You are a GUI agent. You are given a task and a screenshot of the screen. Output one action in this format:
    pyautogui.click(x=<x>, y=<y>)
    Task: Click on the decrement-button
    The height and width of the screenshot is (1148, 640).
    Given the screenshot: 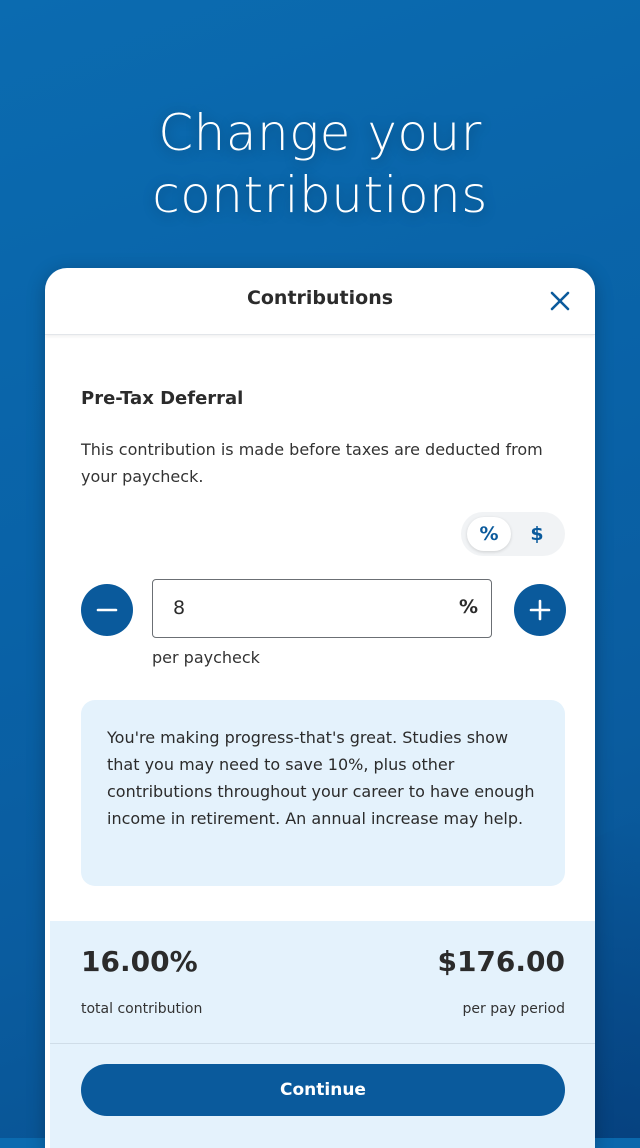 What is the action you would take?
    pyautogui.click(x=107, y=610)
    